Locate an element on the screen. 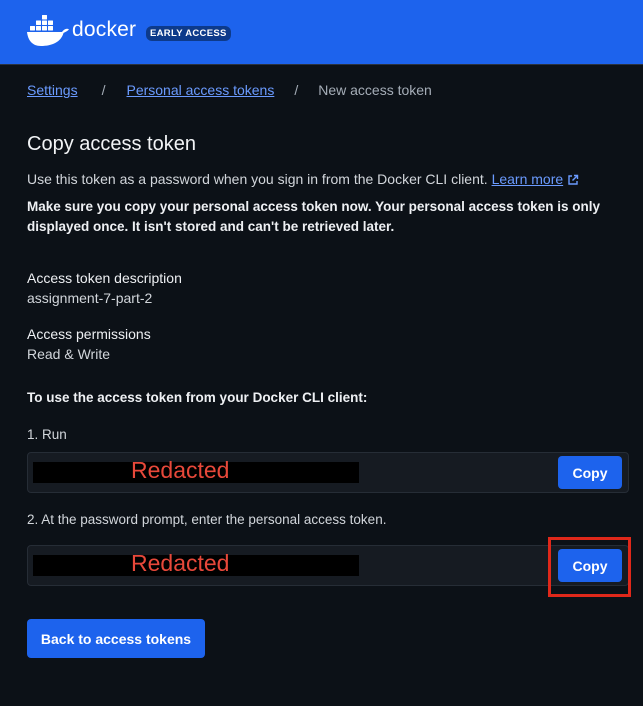  permissions-label: Access permissions is located at coordinates (89, 334).